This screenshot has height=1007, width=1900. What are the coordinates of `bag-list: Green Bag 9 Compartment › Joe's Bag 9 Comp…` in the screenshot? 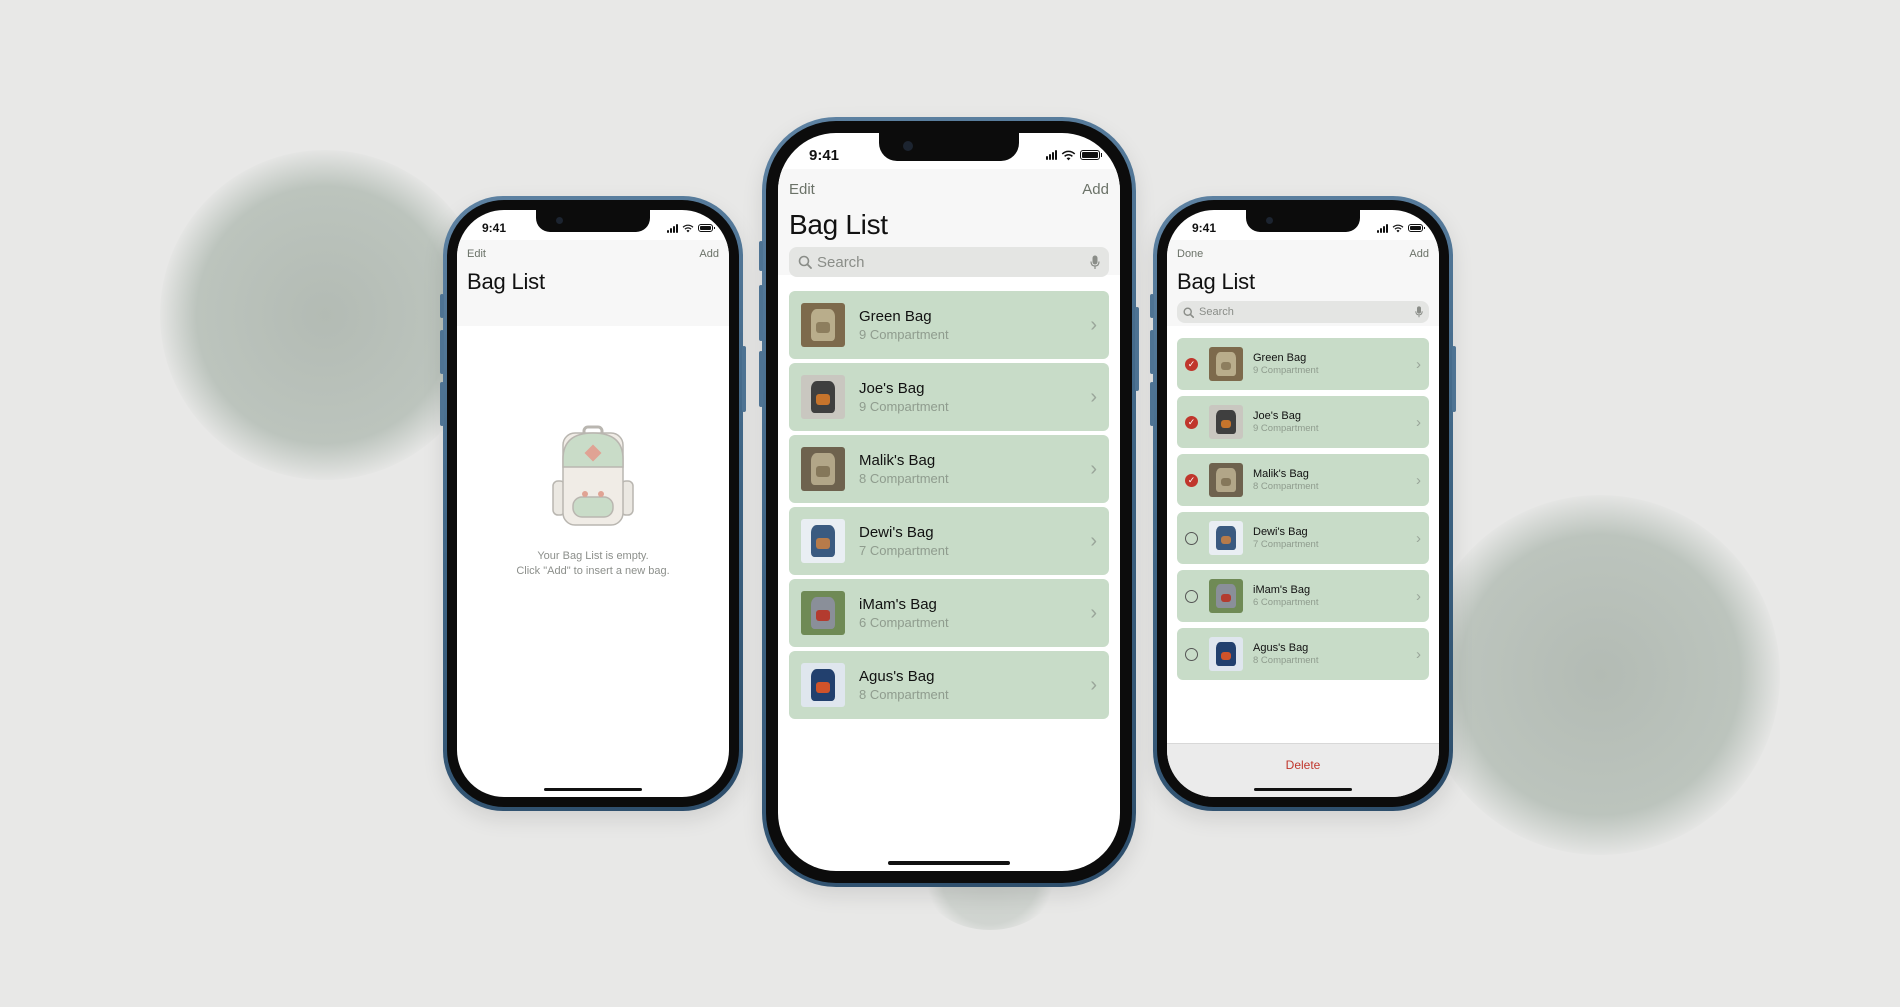 It's located at (949, 507).